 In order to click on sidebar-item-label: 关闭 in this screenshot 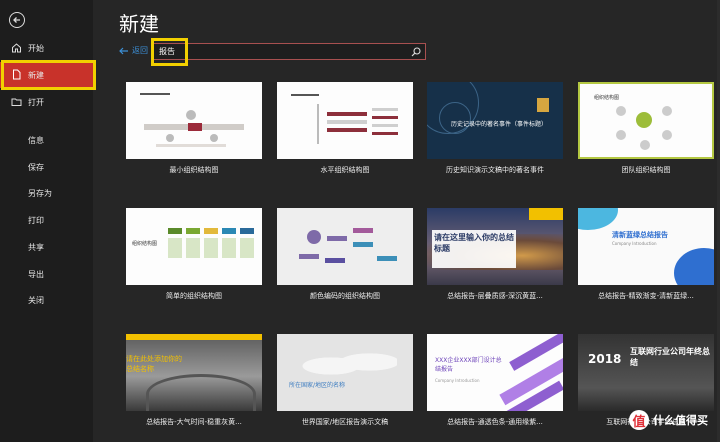, I will do `click(36, 300)`.